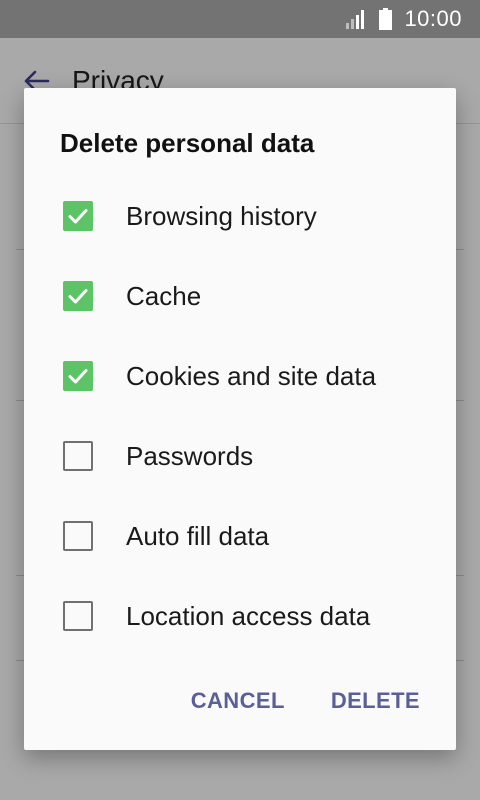  What do you see at coordinates (238, 701) in the screenshot?
I see `cancel-button: CANCEL` at bounding box center [238, 701].